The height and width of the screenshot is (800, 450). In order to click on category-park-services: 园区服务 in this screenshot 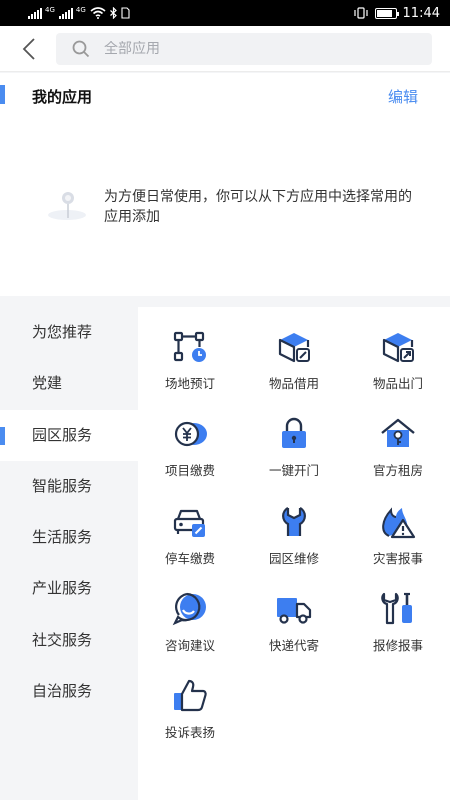, I will do `click(69, 435)`.